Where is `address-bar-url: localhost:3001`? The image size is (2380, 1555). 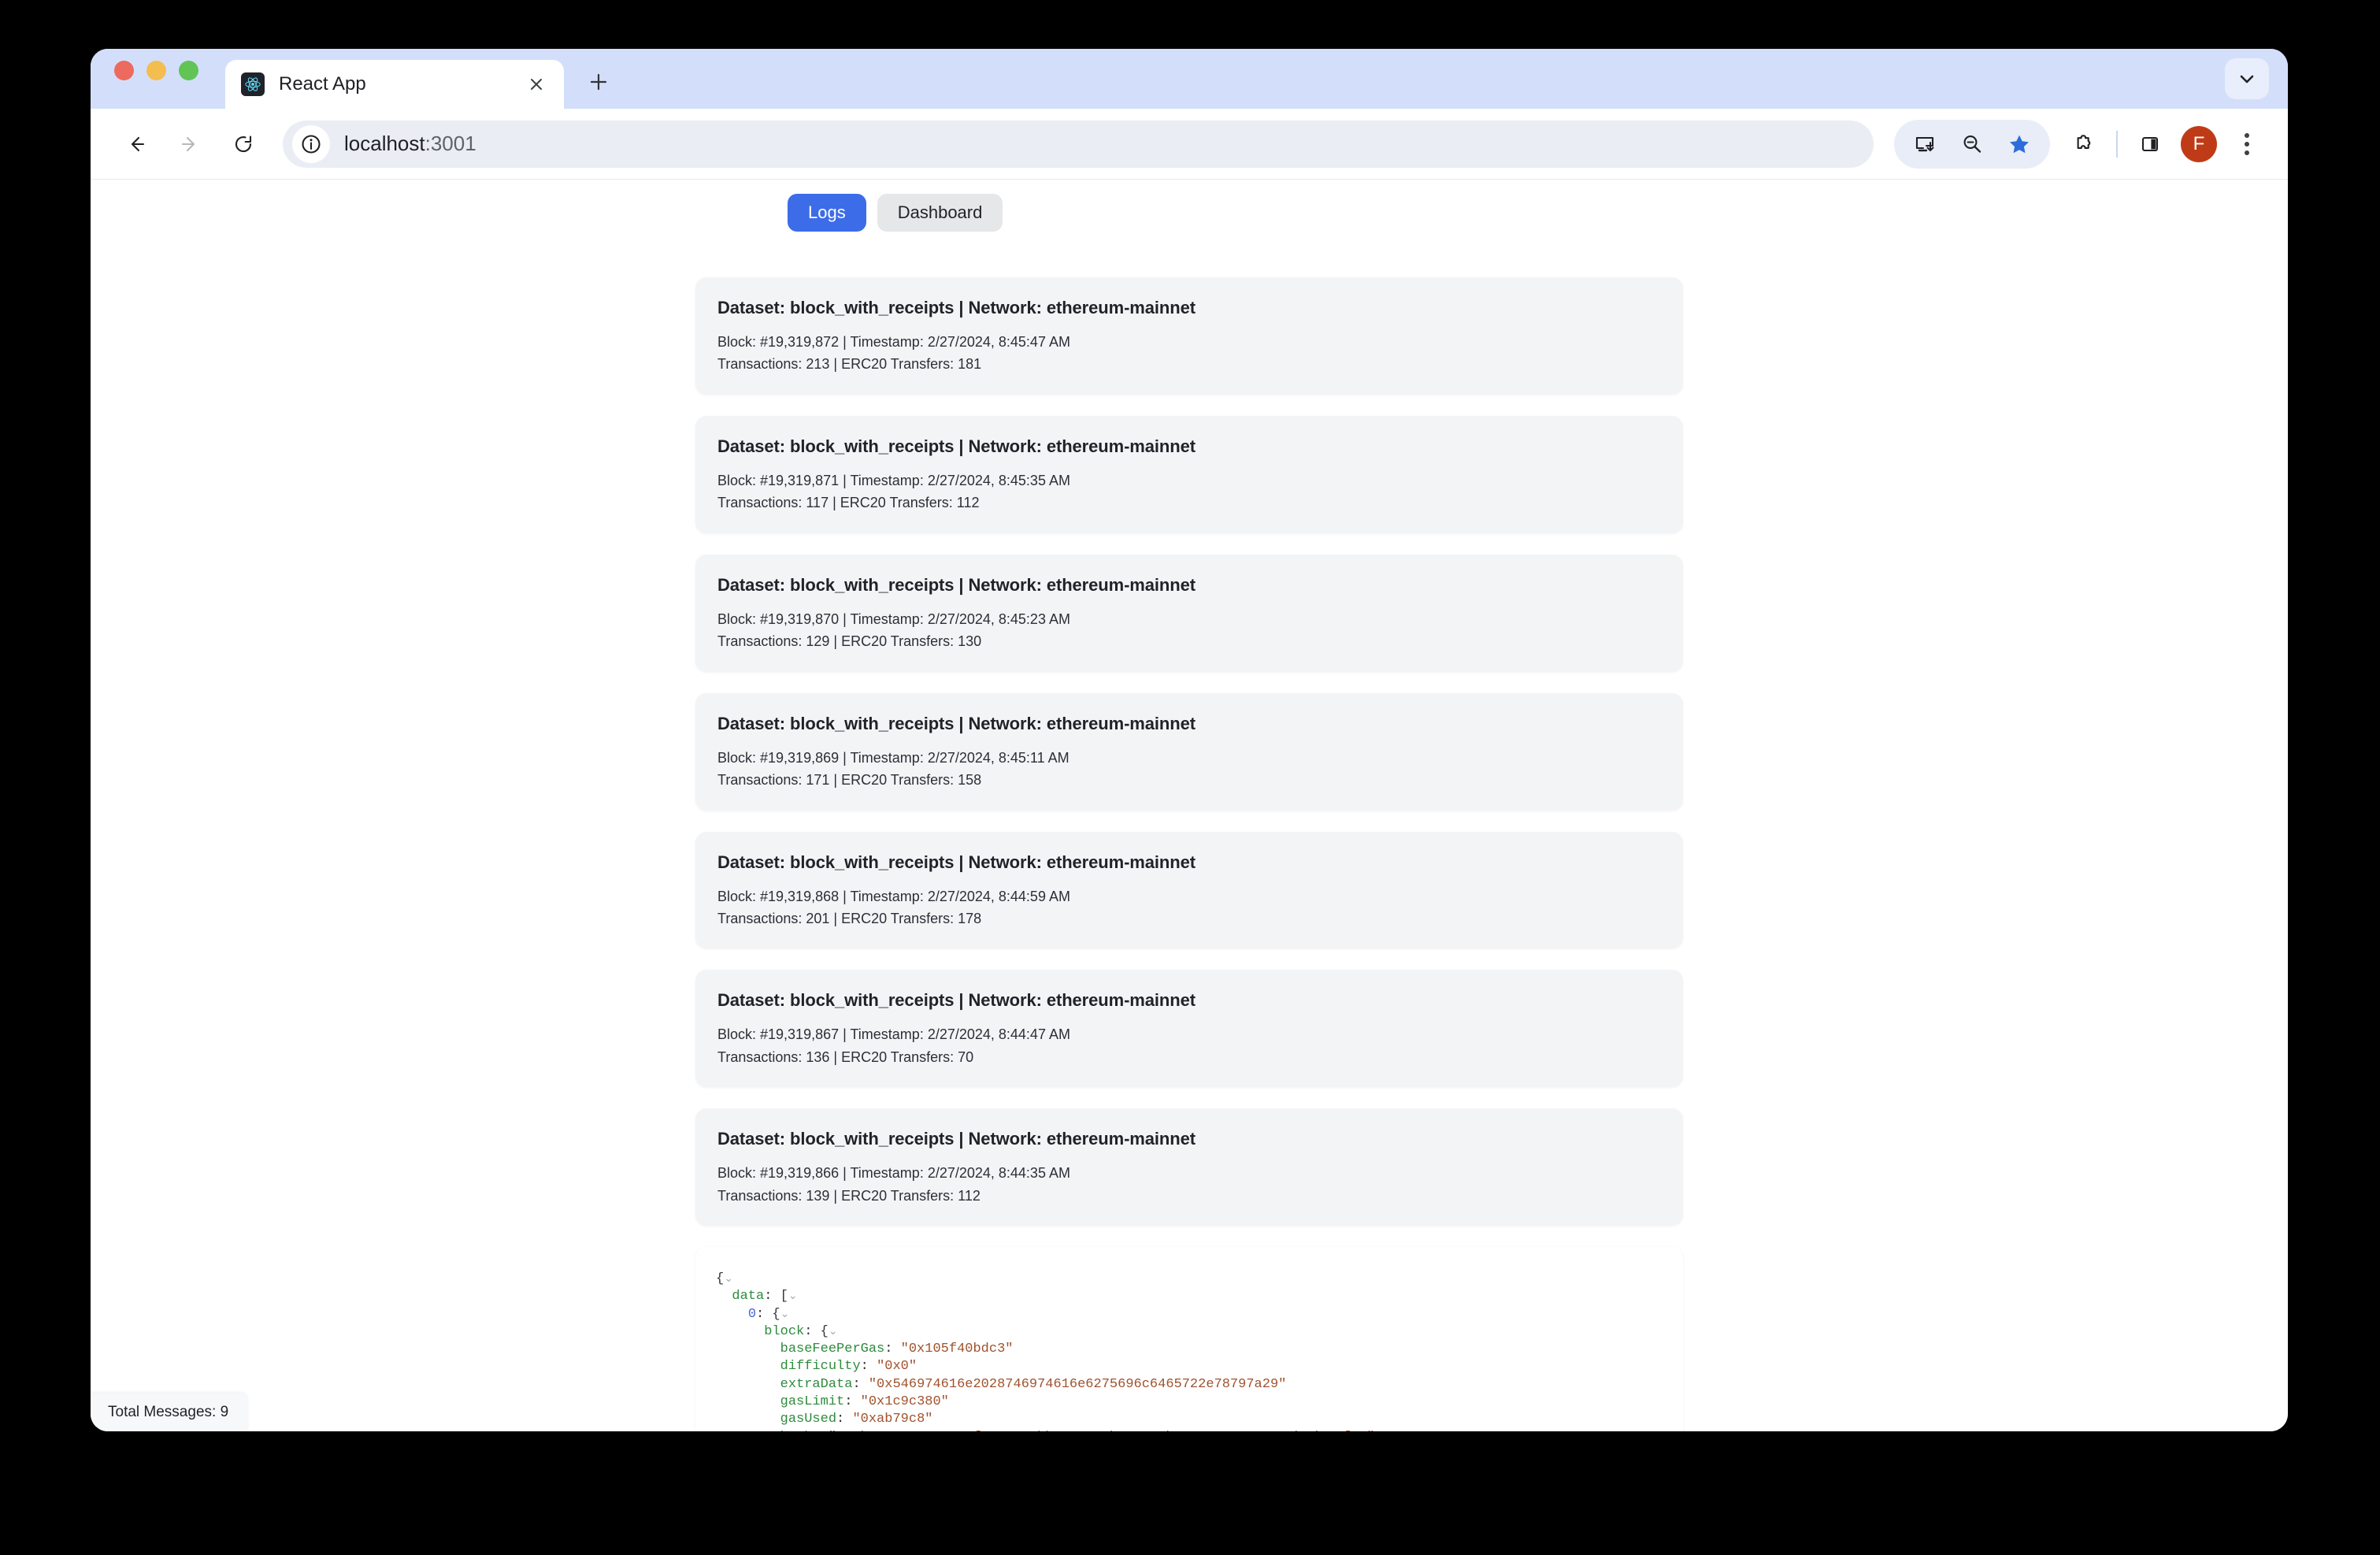
address-bar-url: localhost:3001 is located at coordinates (410, 144).